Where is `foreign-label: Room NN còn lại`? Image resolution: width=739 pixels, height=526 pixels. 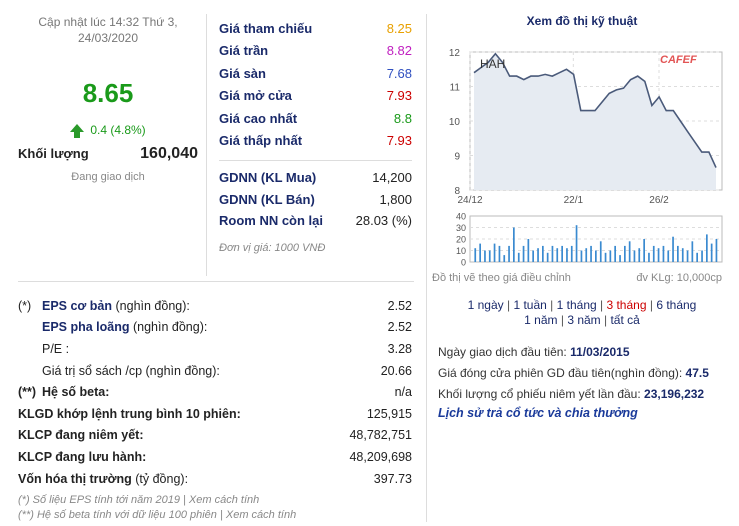
foreign-label: Room NN còn lại is located at coordinates (271, 221).